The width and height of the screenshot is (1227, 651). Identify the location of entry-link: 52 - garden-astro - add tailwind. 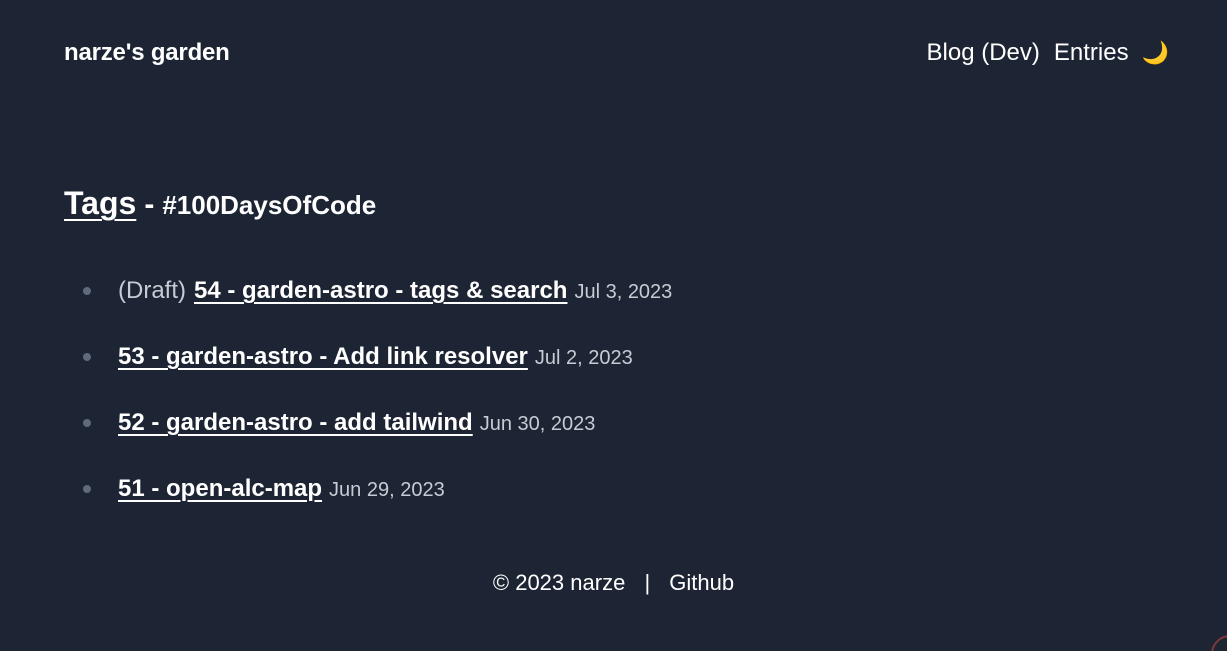
(295, 423).